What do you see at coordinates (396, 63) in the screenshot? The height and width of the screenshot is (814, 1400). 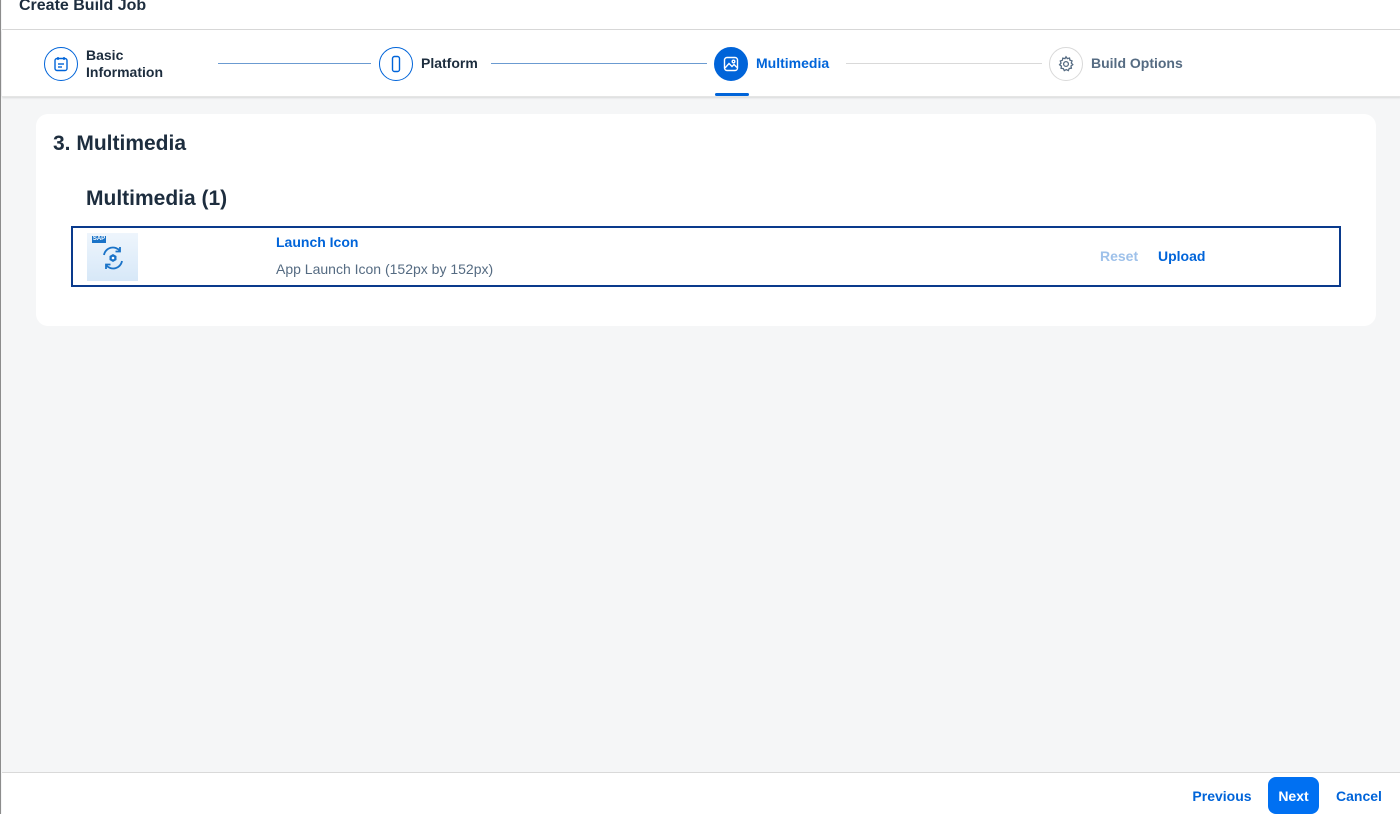 I see `phone-icon` at bounding box center [396, 63].